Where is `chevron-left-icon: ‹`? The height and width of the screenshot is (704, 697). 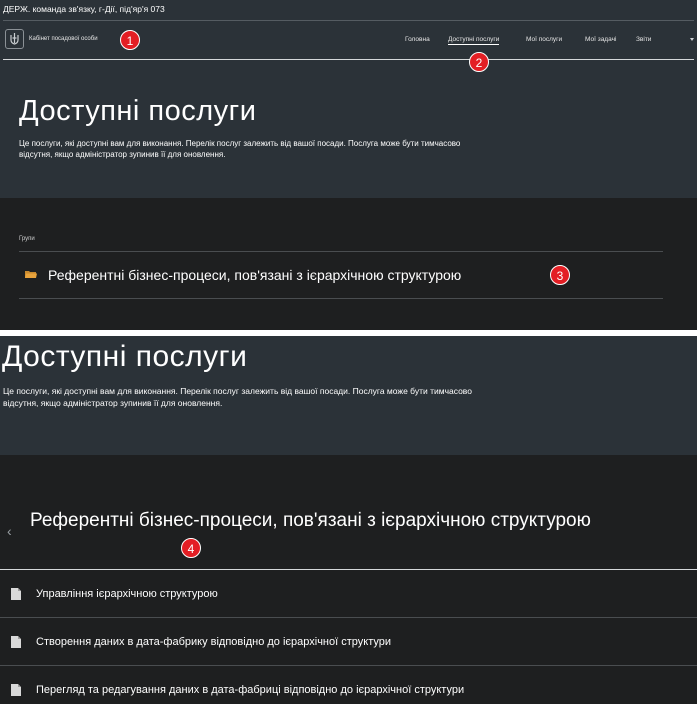 chevron-left-icon: ‹ is located at coordinates (9, 531).